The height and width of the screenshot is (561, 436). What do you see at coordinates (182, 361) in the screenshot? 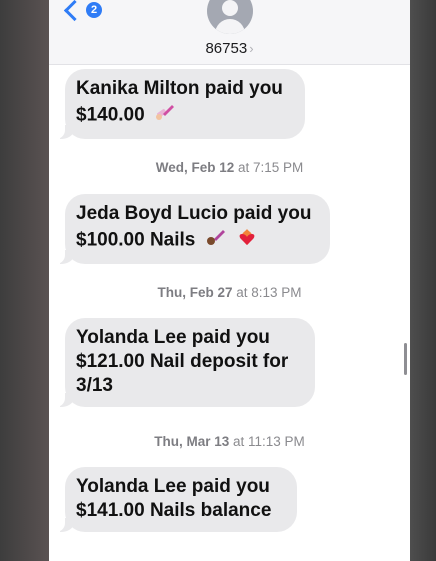
I see `message-line: $121.00 Nail deposit for` at bounding box center [182, 361].